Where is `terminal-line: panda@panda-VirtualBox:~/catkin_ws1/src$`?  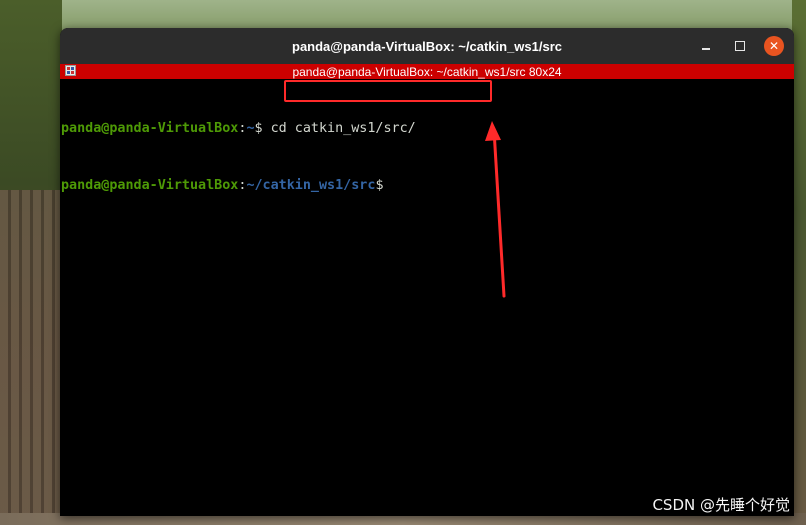 terminal-line: panda@panda-VirtualBox:~/catkin_ws1/src$ is located at coordinates (427, 185).